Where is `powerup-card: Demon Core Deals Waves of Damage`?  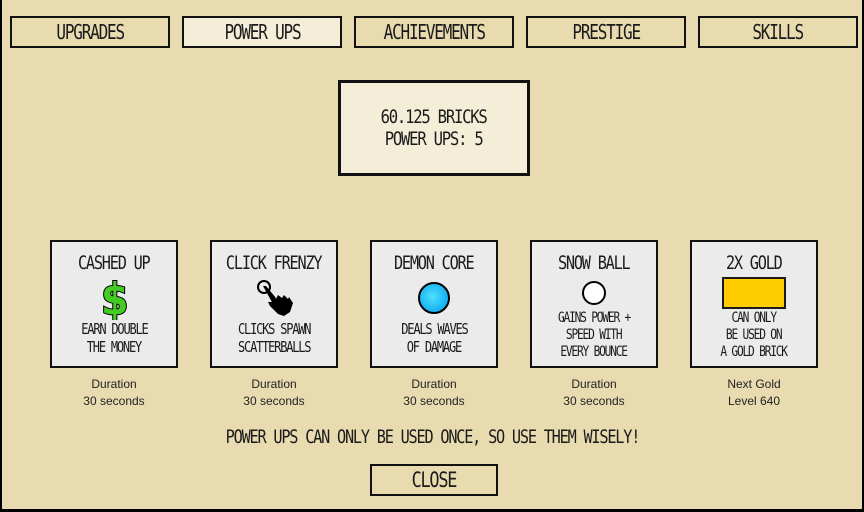
powerup-card: Demon Core Deals Waves of Damage is located at coordinates (434, 304).